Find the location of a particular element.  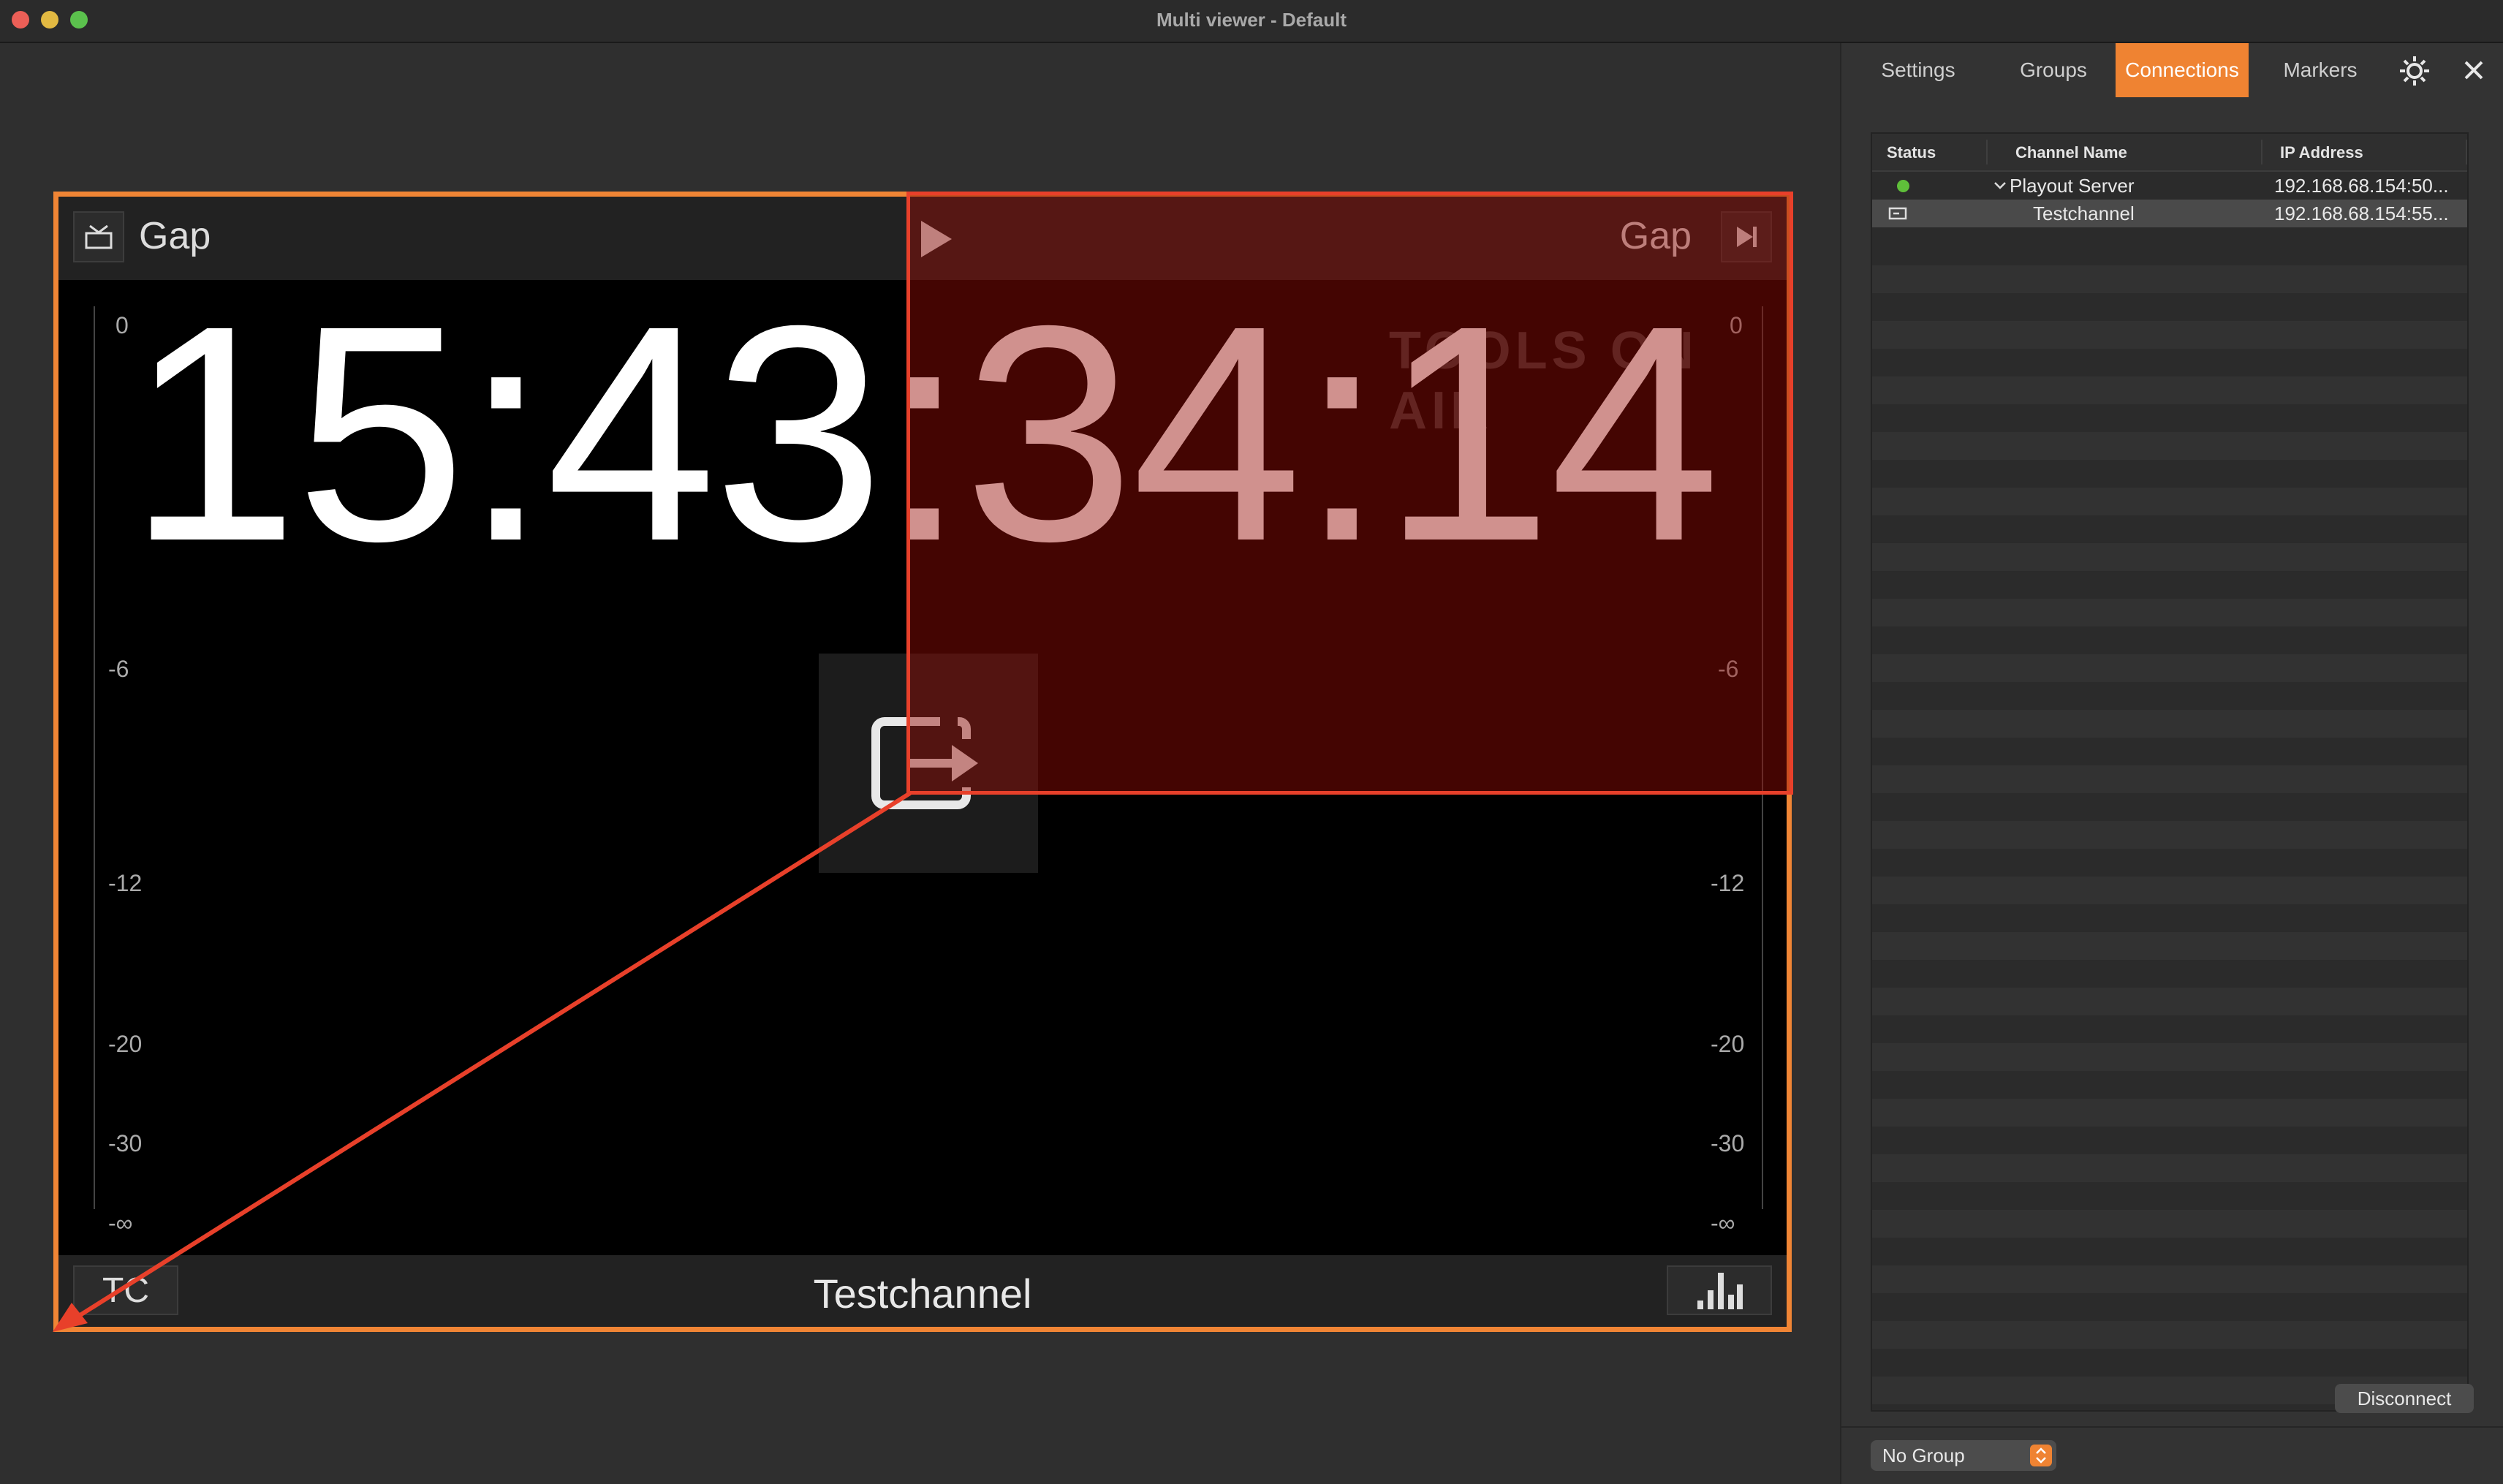

scale-label-left: -20 is located at coordinates (125, 1044).